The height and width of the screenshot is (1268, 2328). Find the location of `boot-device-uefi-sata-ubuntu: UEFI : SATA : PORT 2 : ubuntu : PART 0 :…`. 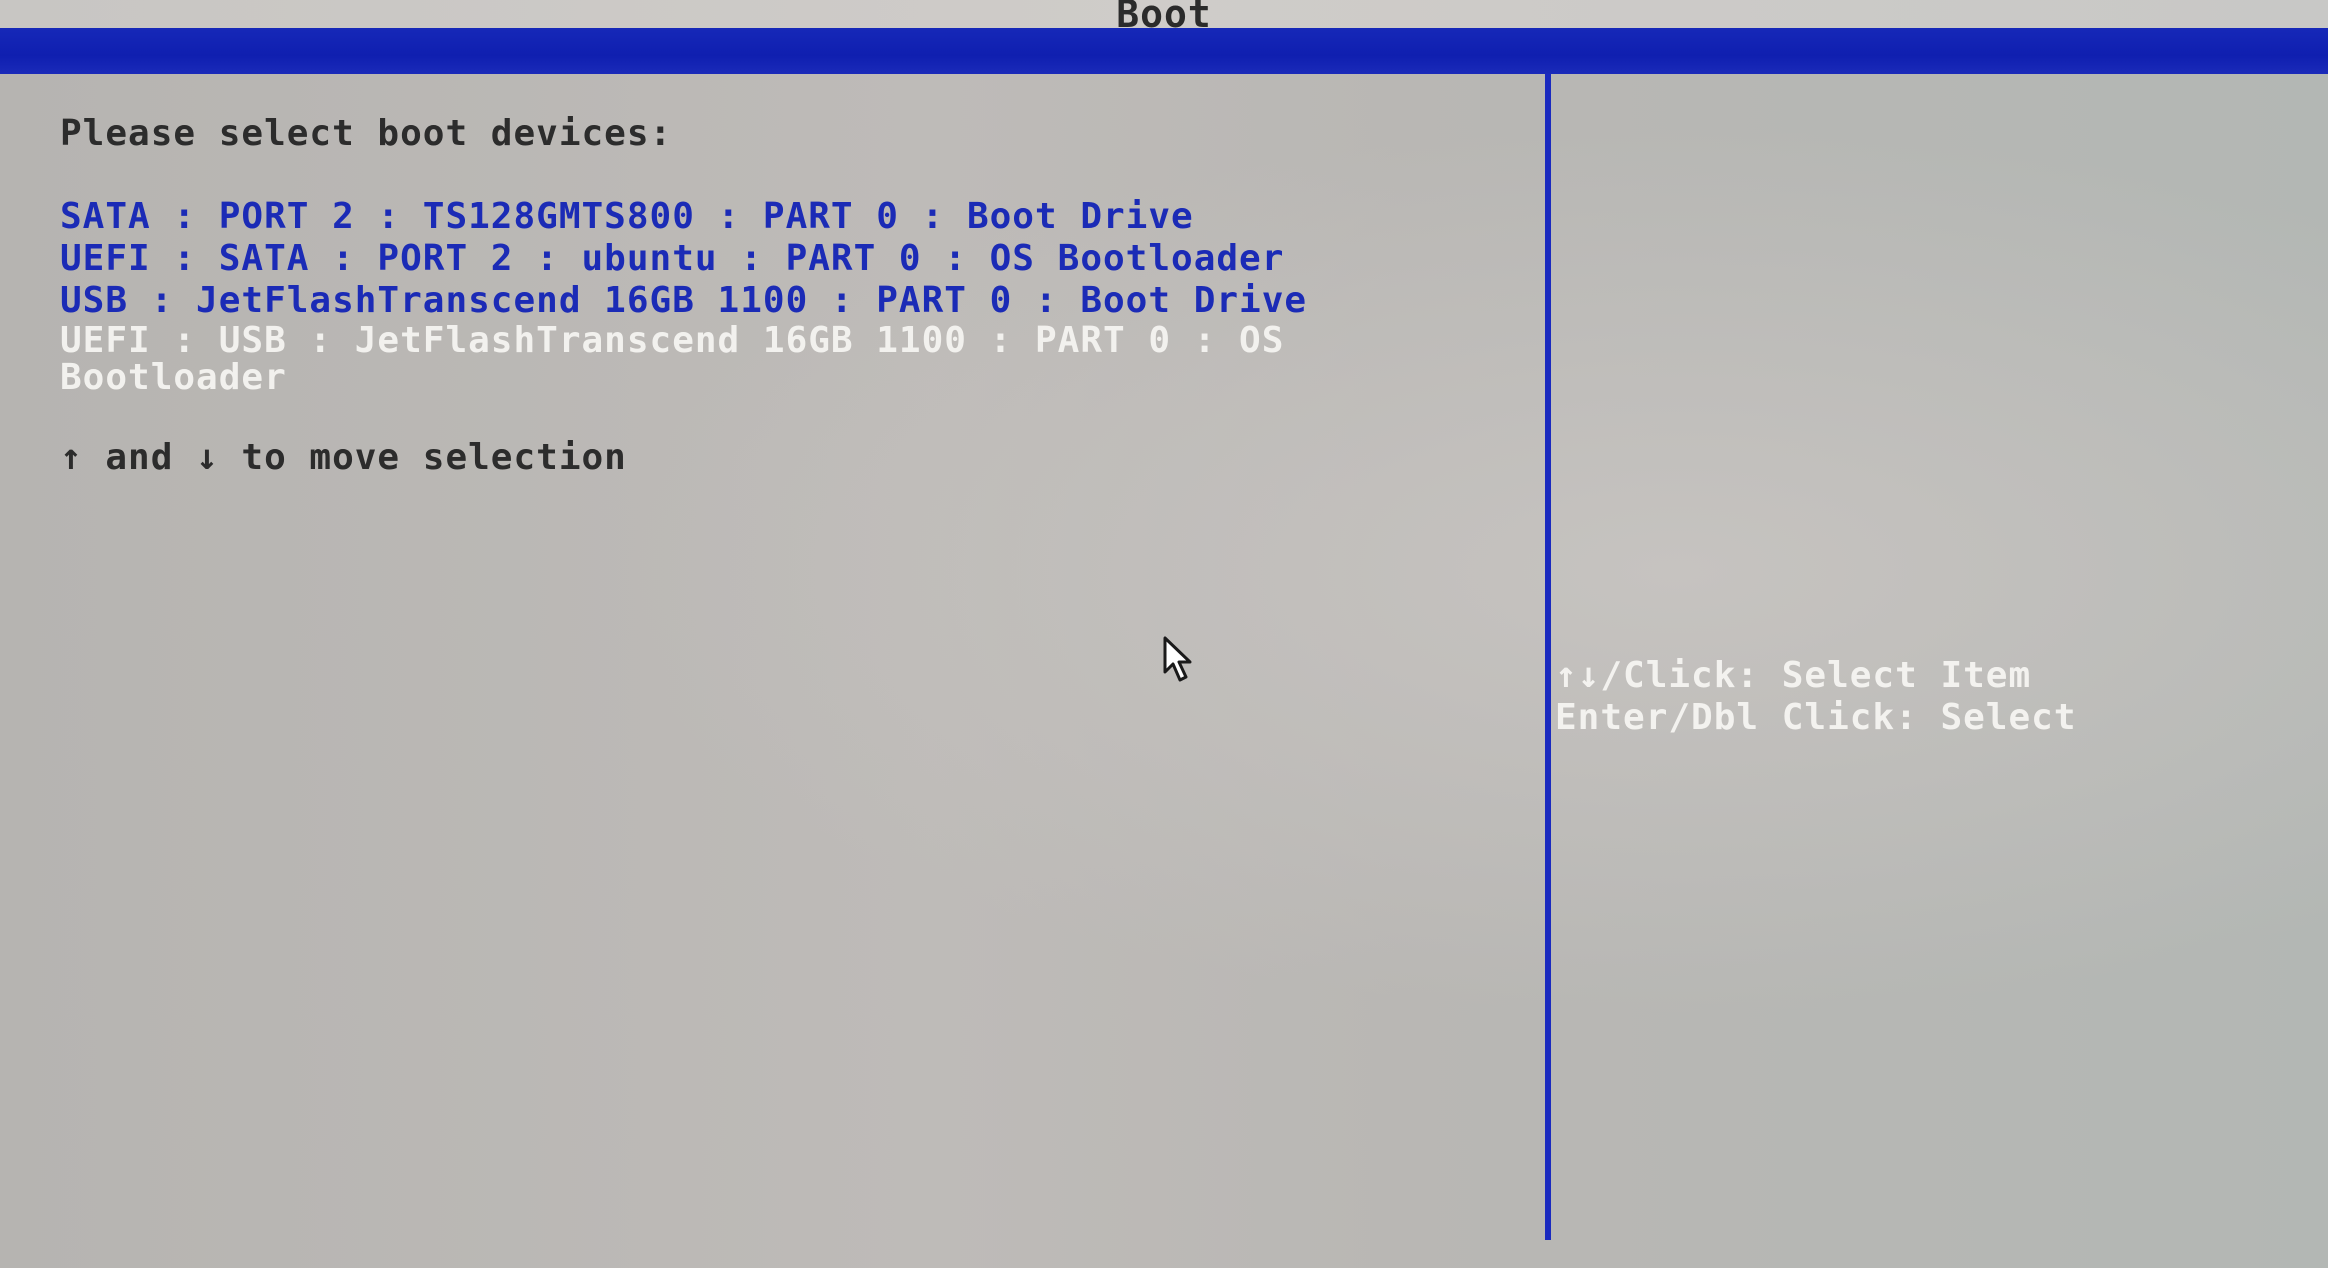

boot-device-uefi-sata-ubuntu: UEFI : SATA : PORT 2 : ubuntu : PART 0 :… is located at coordinates (790, 259).